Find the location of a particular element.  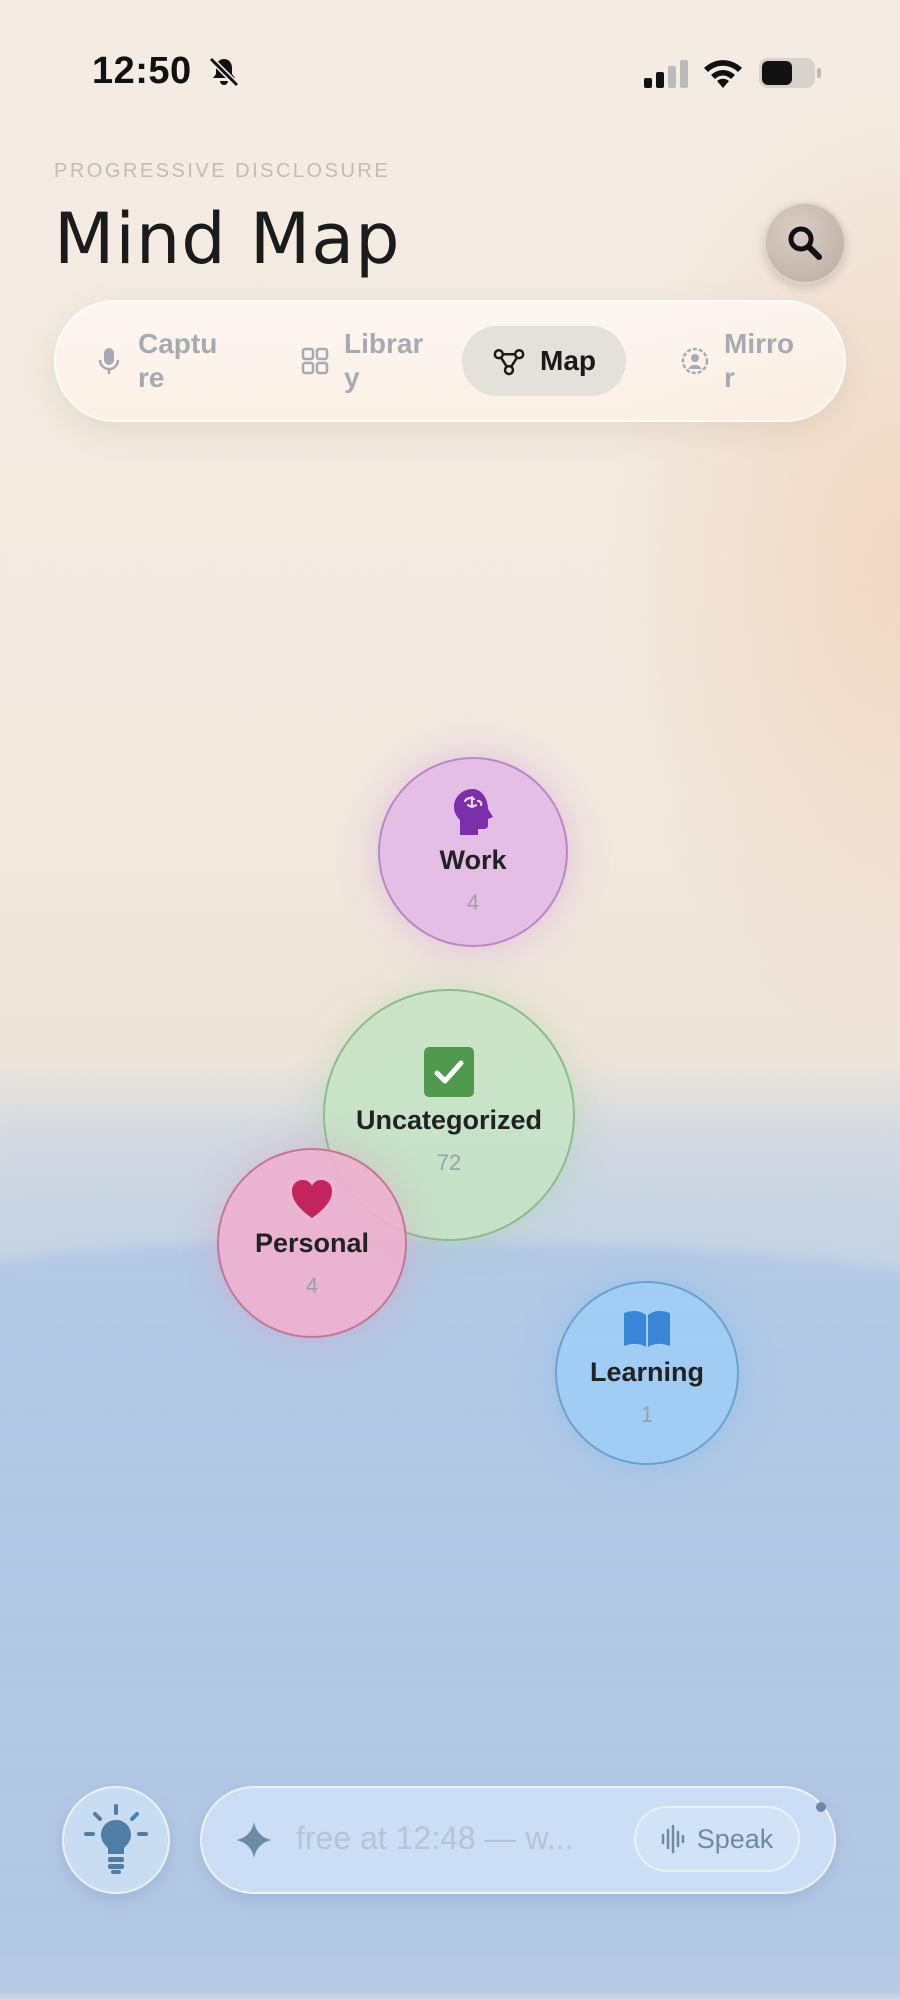

tab-library: Library is located at coordinates (362, 361).